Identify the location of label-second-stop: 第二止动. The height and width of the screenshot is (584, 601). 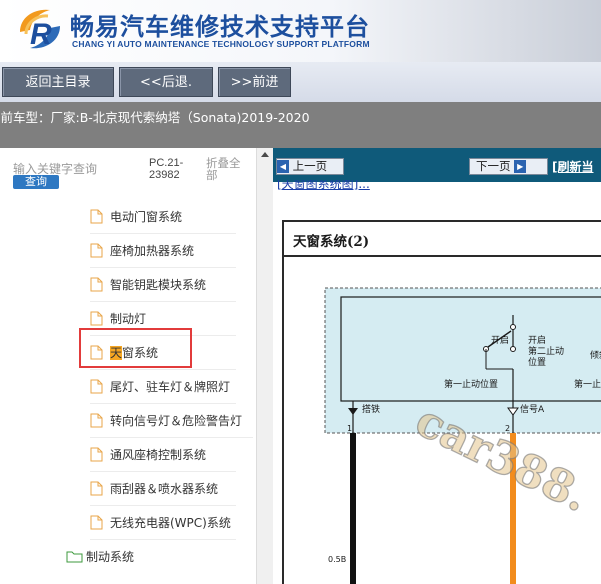
(546, 351).